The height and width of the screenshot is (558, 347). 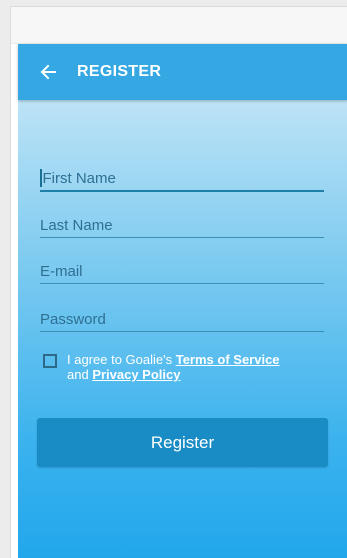 I want to click on register-button: Register, so click(x=182, y=442).